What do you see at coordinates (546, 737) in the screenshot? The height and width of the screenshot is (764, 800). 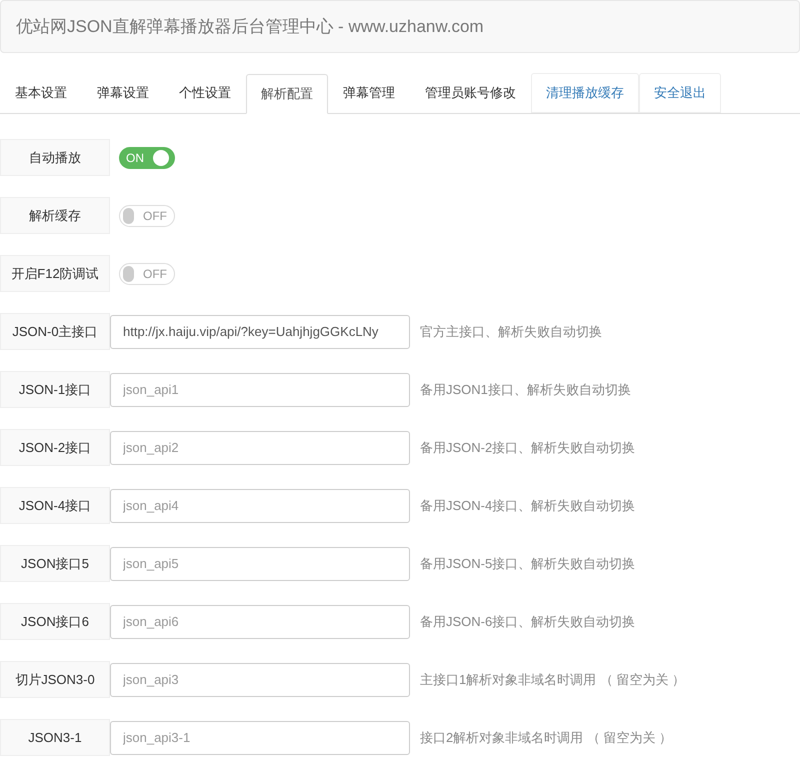 I see `help-text: 接口2解析对象非域名时调用 （ 留空为关 ）` at bounding box center [546, 737].